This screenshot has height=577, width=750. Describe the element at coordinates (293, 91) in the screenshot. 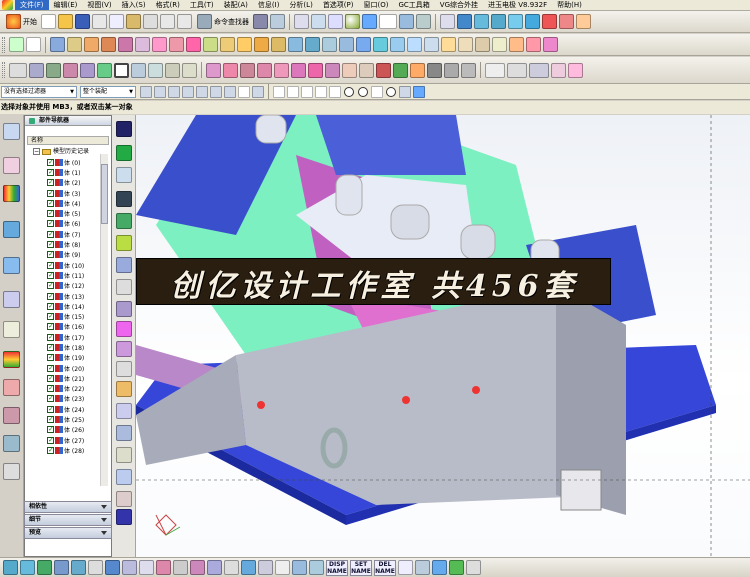

I see `snap-midpoint-icon` at that location.